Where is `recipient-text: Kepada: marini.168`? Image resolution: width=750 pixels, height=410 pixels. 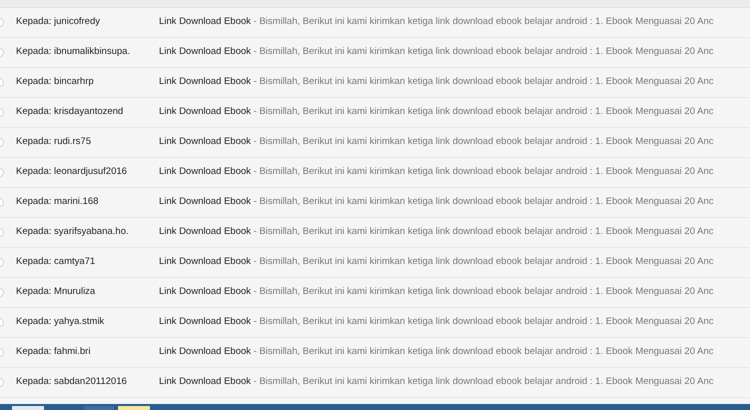
recipient-text: Kepada: marini.168 is located at coordinates (58, 202).